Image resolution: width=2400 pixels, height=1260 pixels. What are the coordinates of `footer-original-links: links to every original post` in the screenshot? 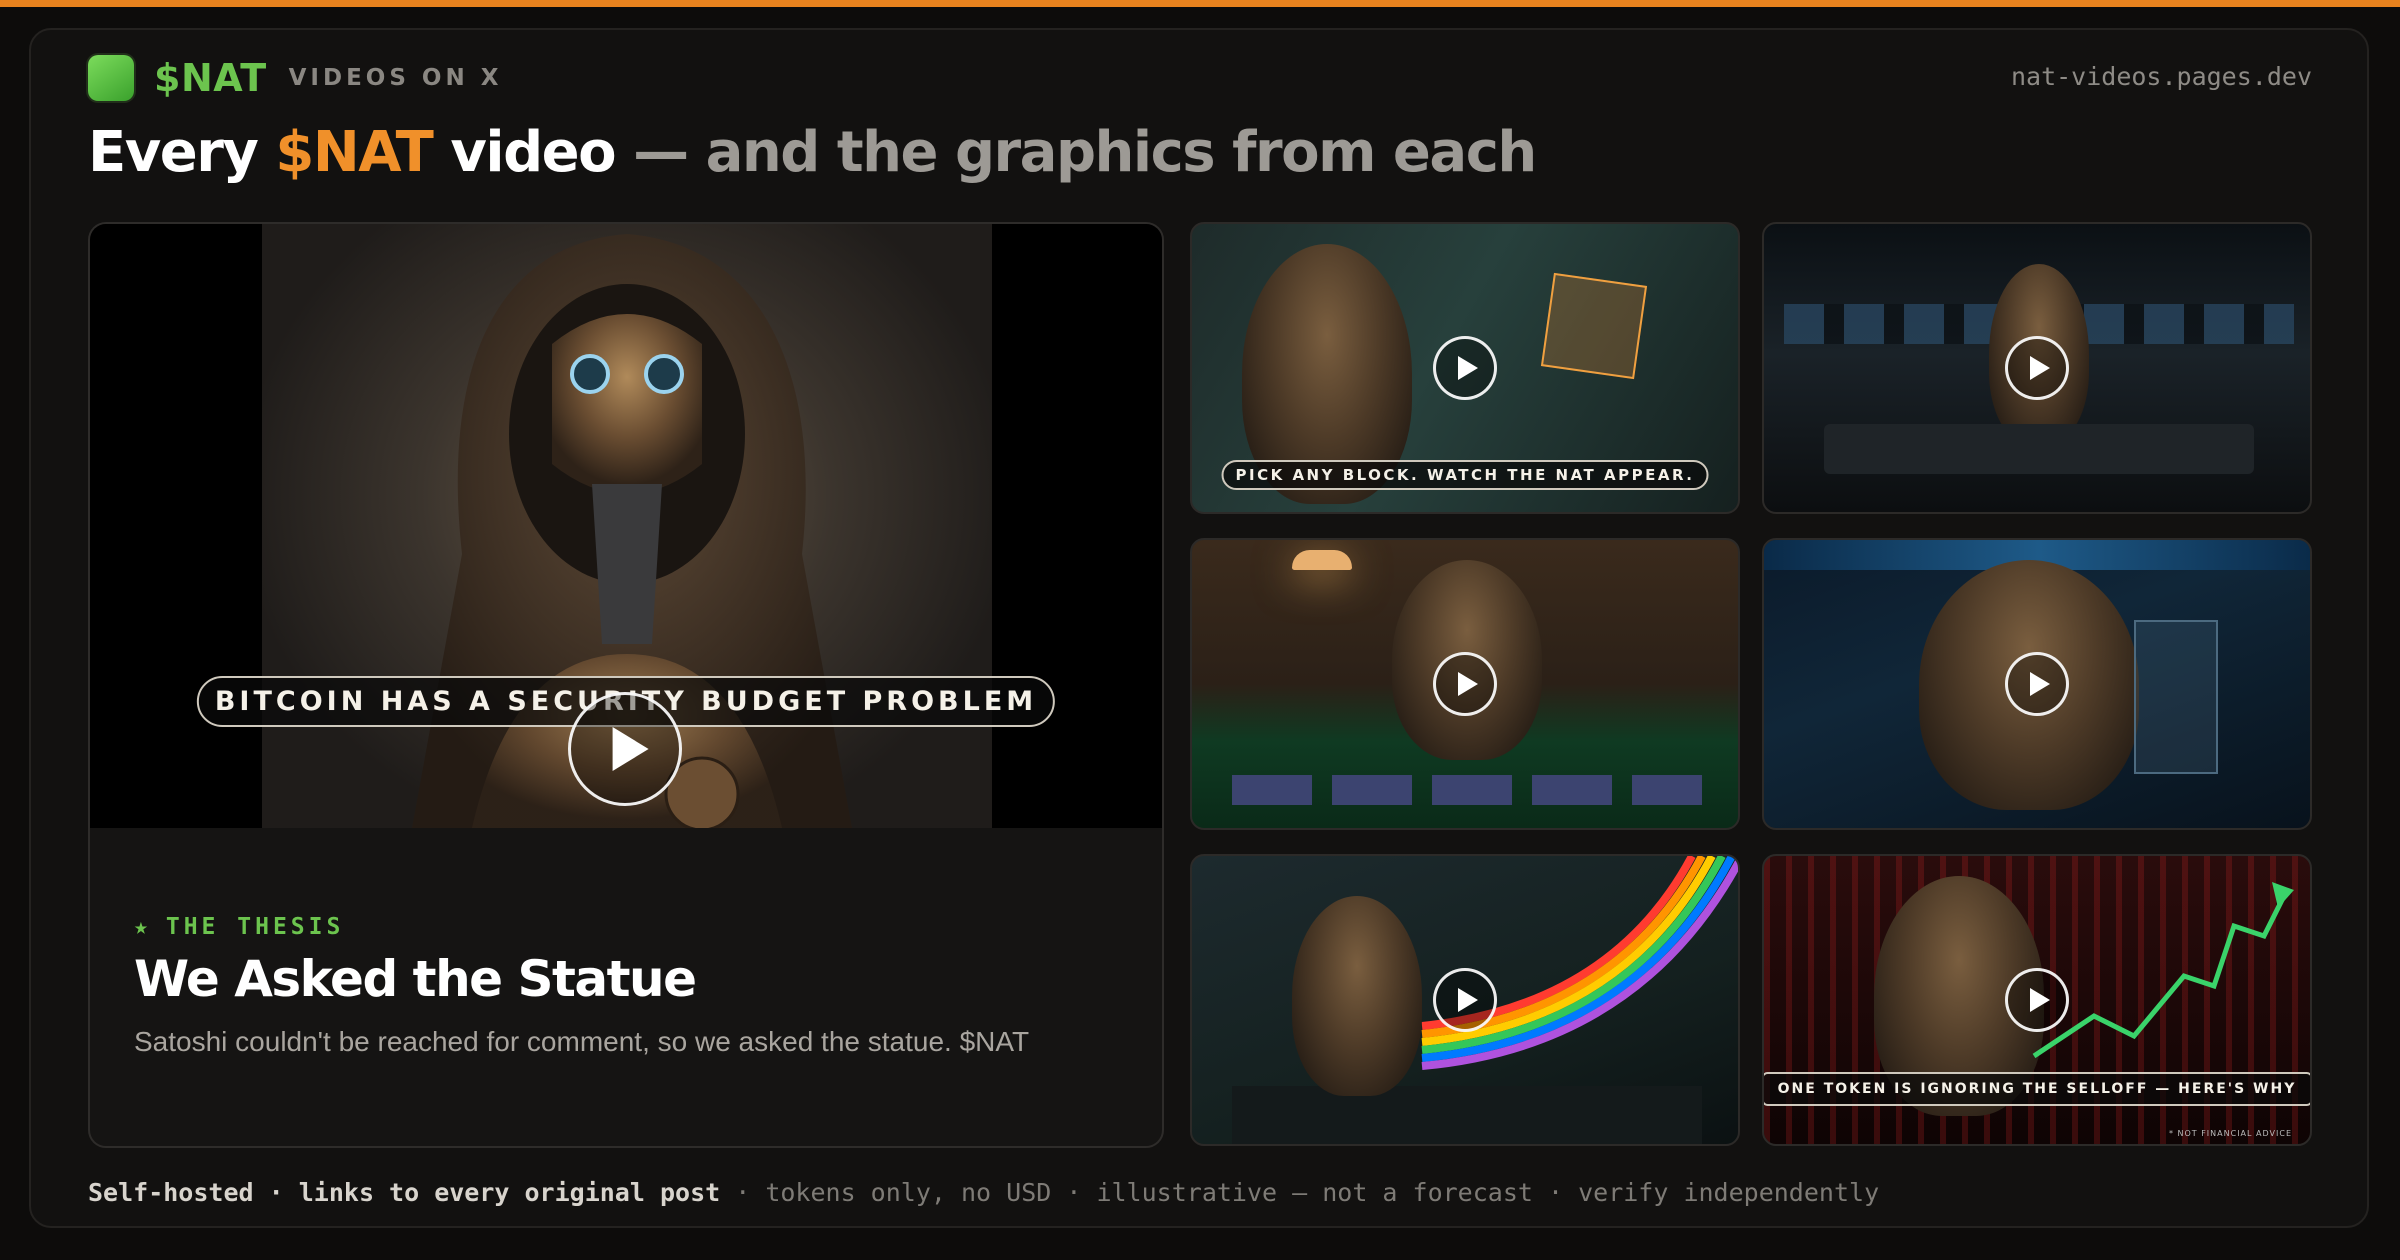 It's located at (509, 1192).